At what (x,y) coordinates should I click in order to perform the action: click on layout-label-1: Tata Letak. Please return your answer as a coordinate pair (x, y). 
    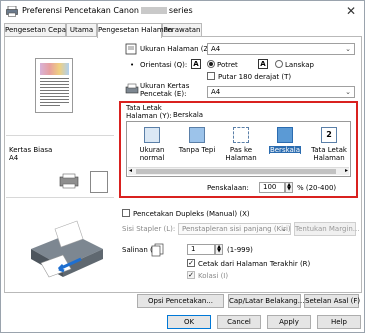
    Looking at the image, I should click on (144, 108).